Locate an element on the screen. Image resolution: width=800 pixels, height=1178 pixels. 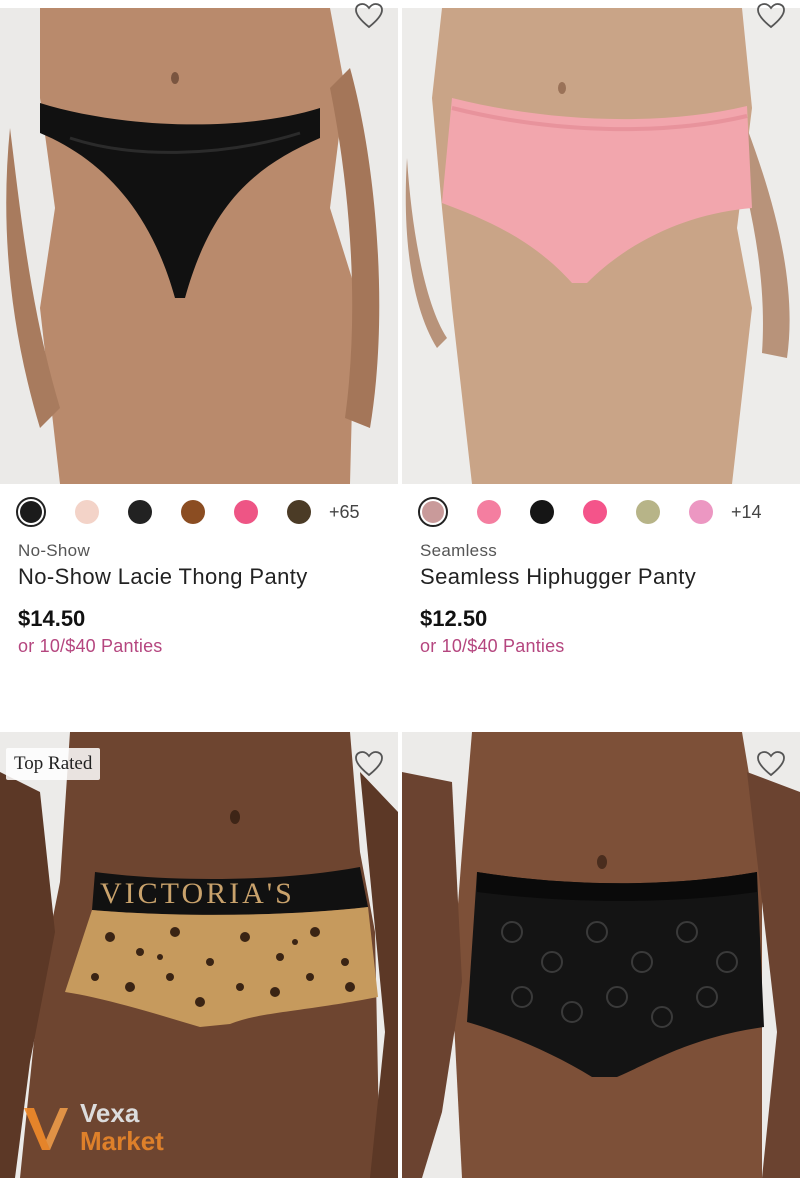
more-colors-link: +14 is located at coordinates (746, 512).